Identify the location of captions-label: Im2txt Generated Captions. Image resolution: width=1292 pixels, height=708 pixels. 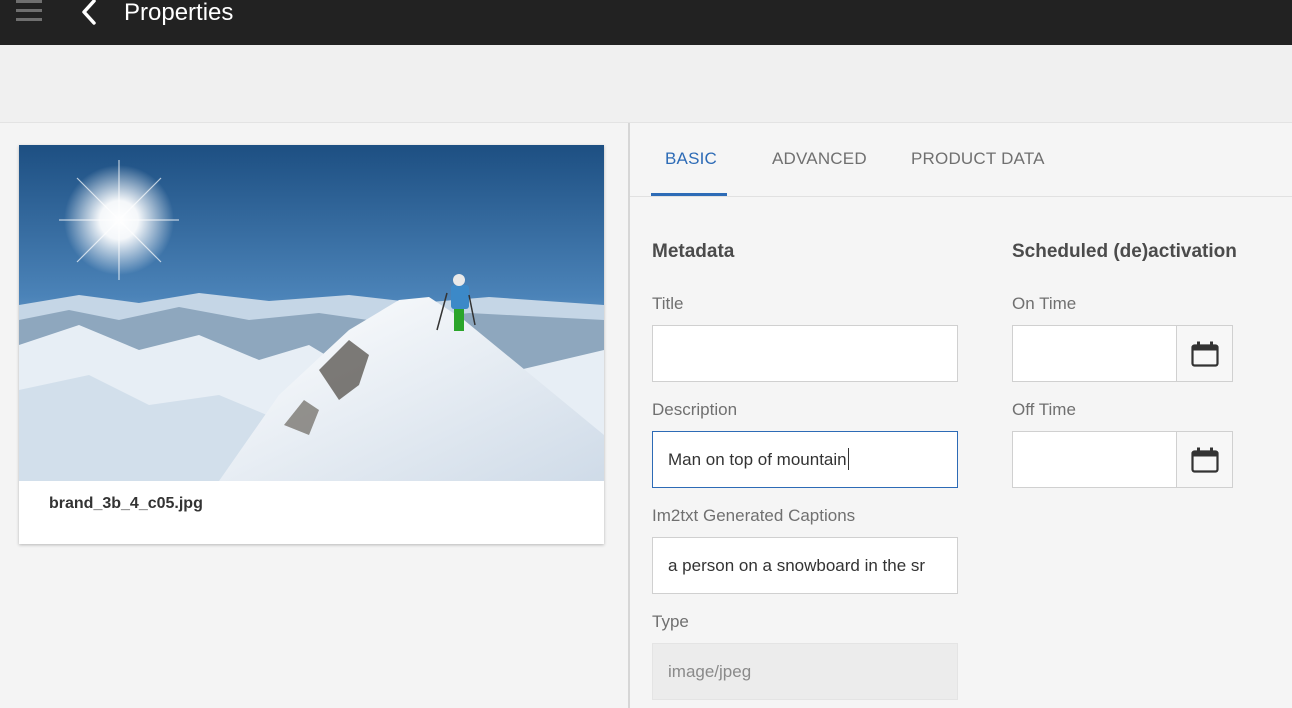
(754, 515).